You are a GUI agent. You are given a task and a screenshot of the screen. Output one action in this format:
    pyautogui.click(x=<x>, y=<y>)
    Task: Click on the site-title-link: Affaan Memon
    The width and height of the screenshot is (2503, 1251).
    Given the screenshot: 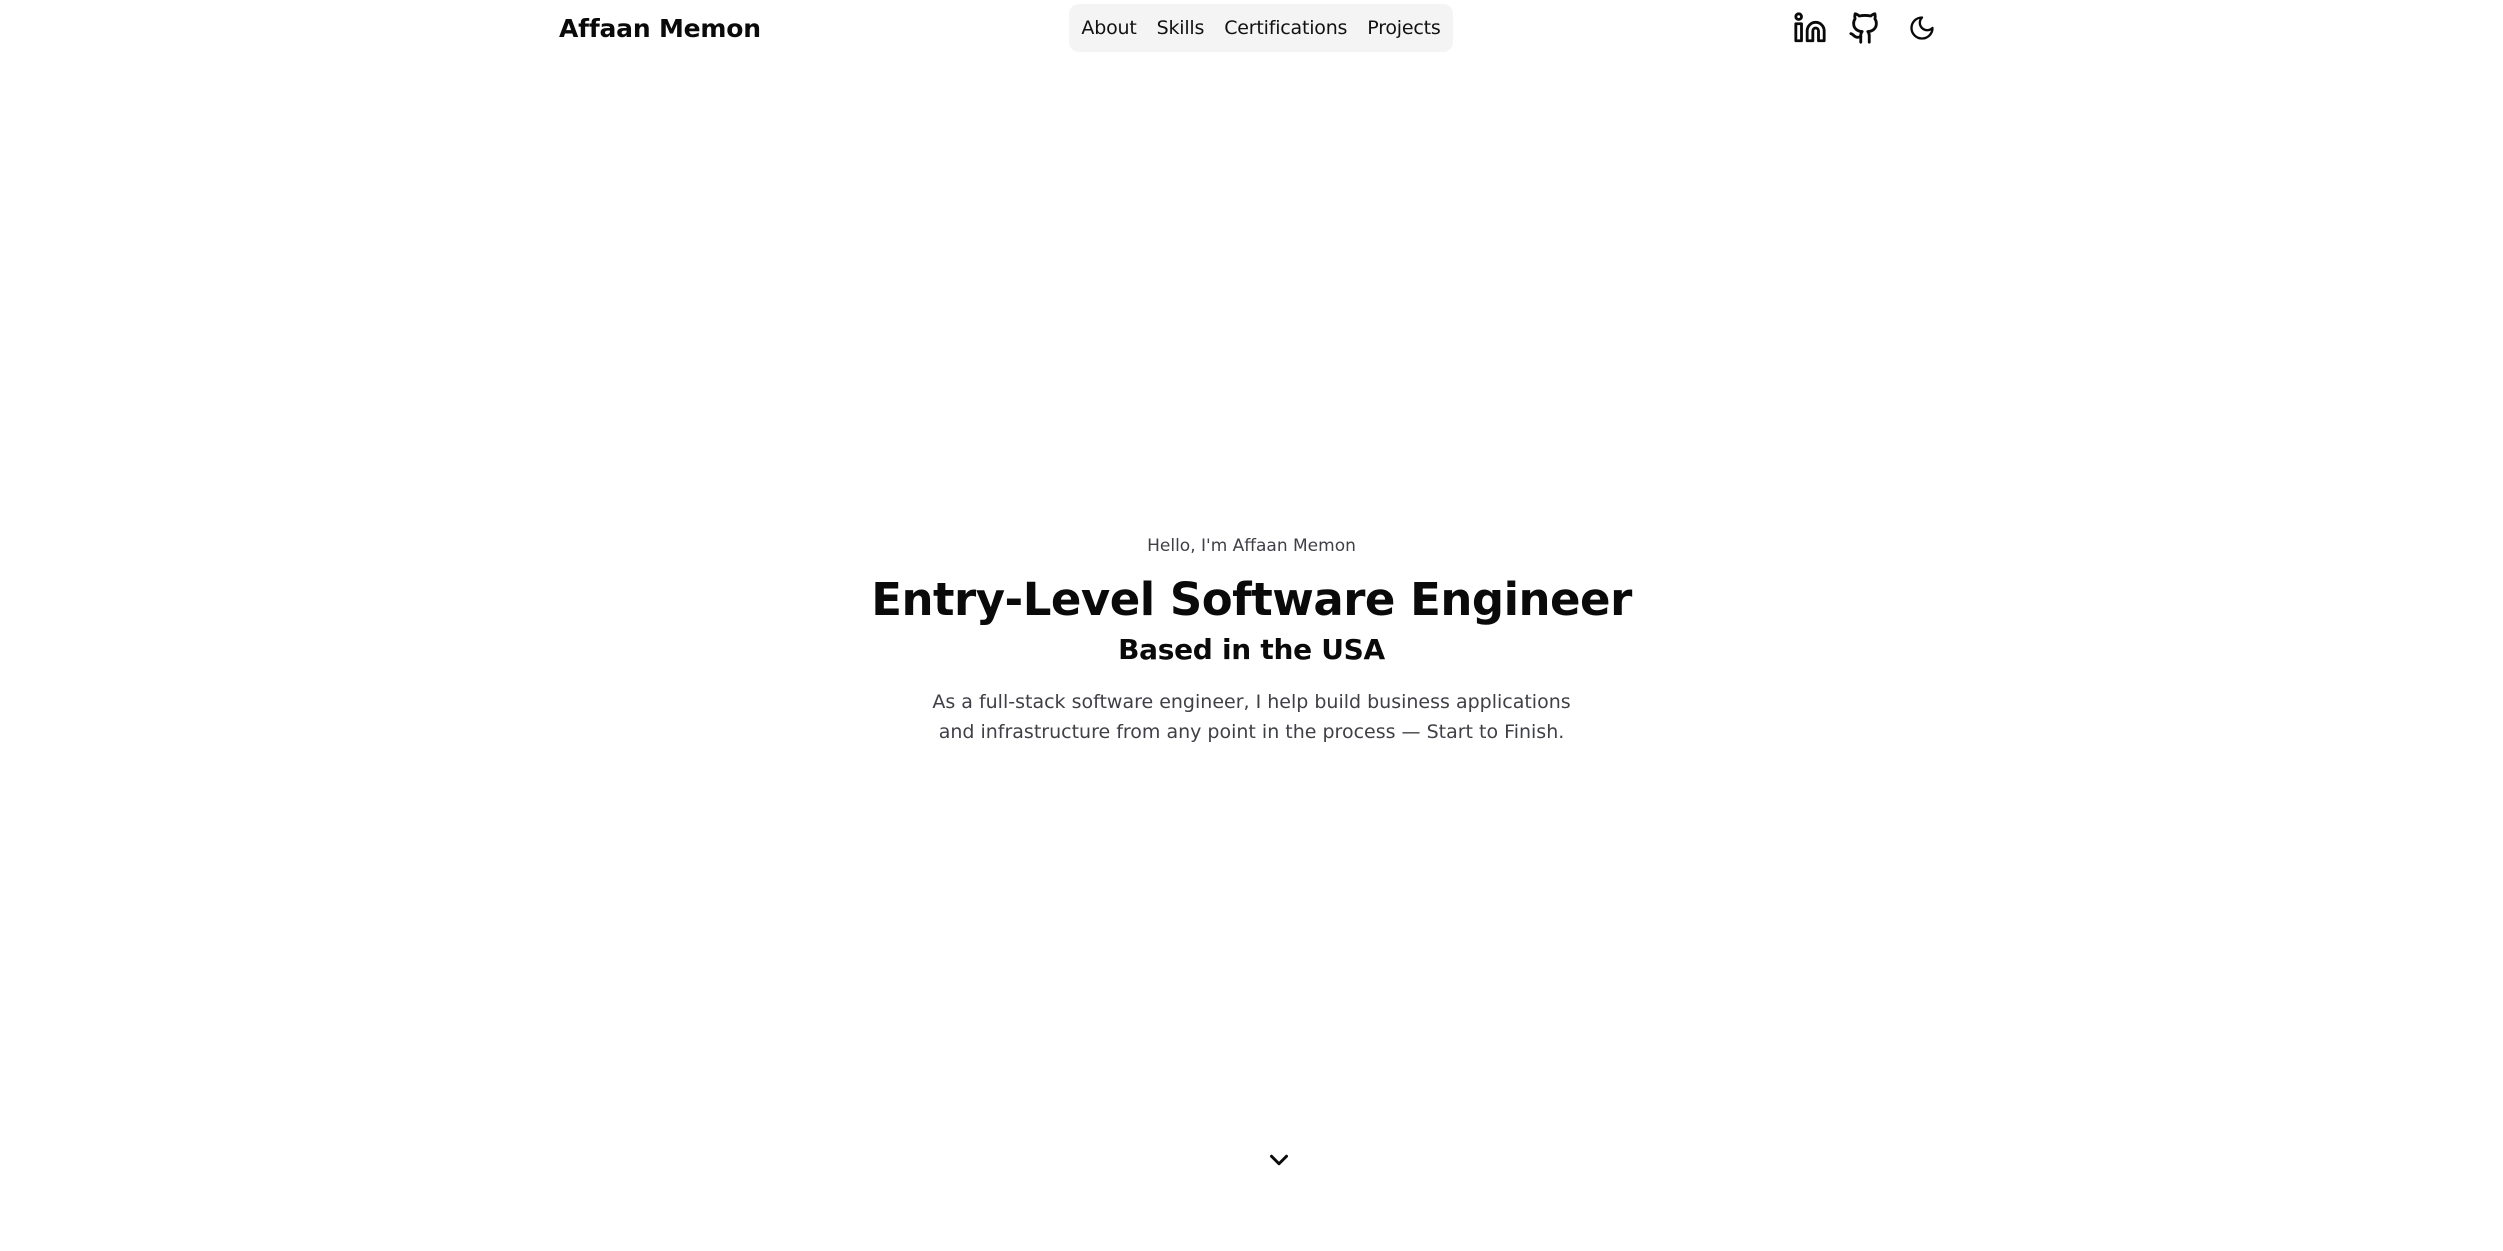 What is the action you would take?
    pyautogui.click(x=660, y=29)
    